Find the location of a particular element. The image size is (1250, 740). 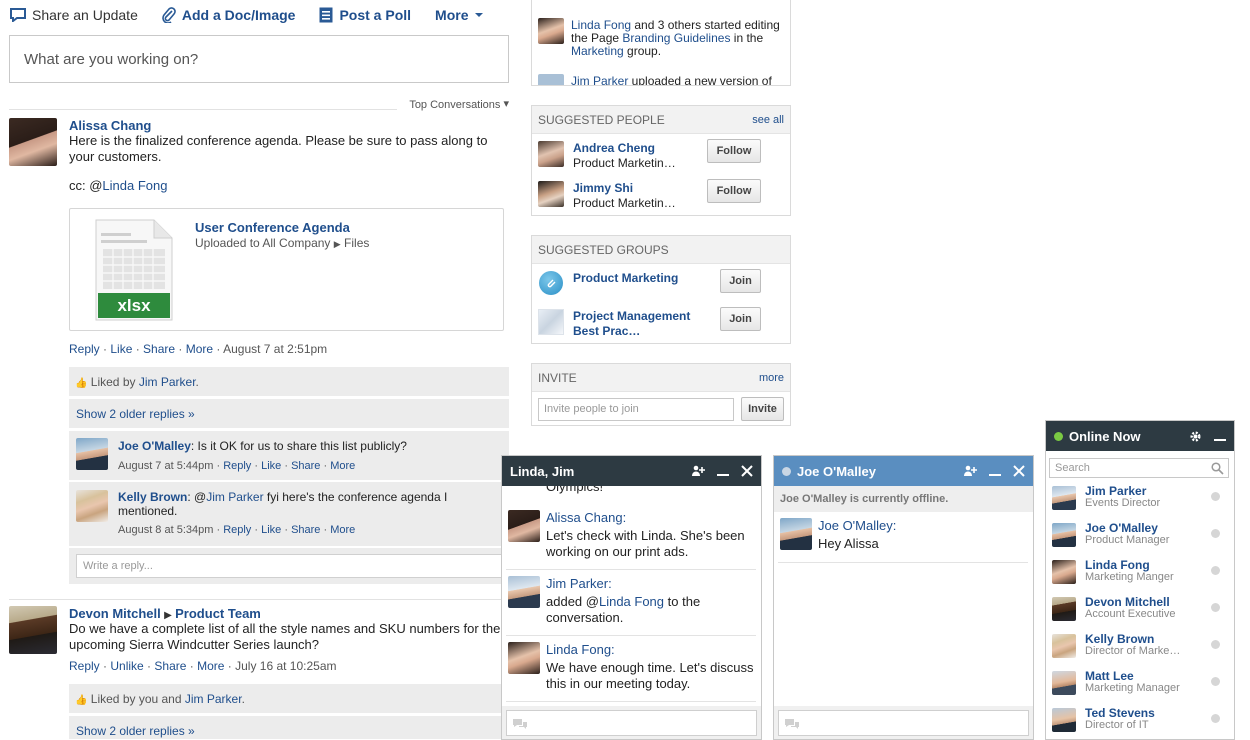

activity-user: Linda Fong is located at coordinates (601, 25).